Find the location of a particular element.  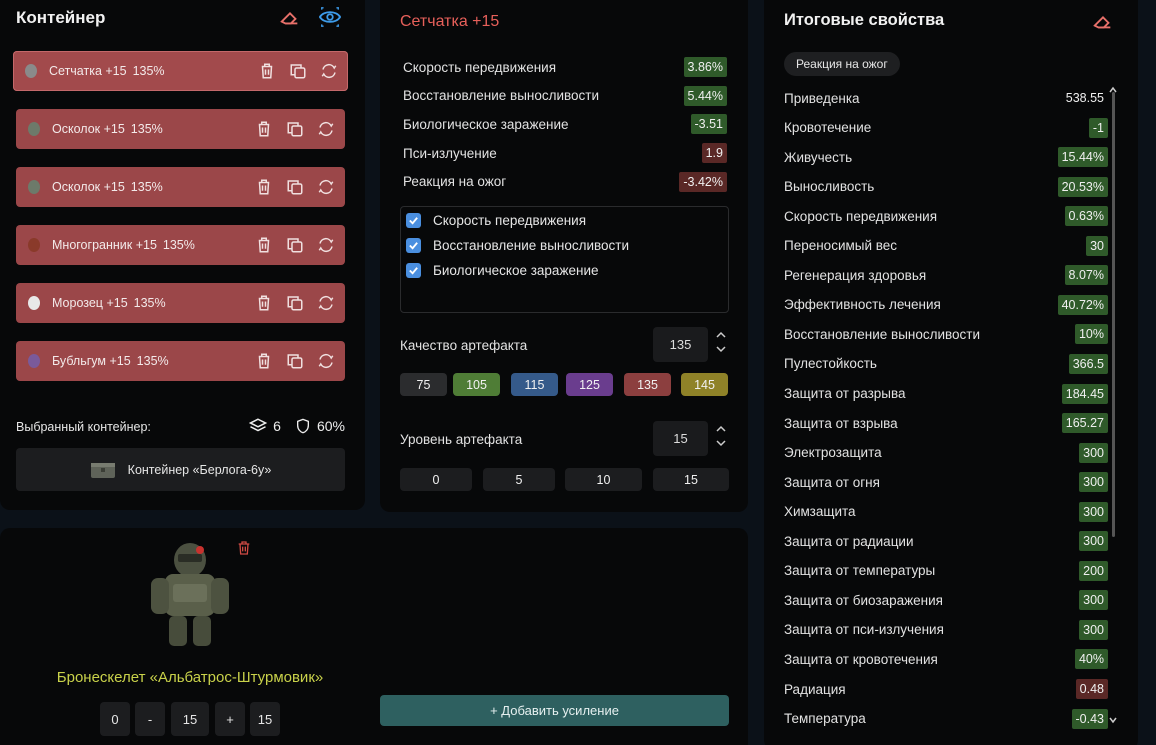

final-property-row: Эффективность лечения 40.72% is located at coordinates (946, 305).